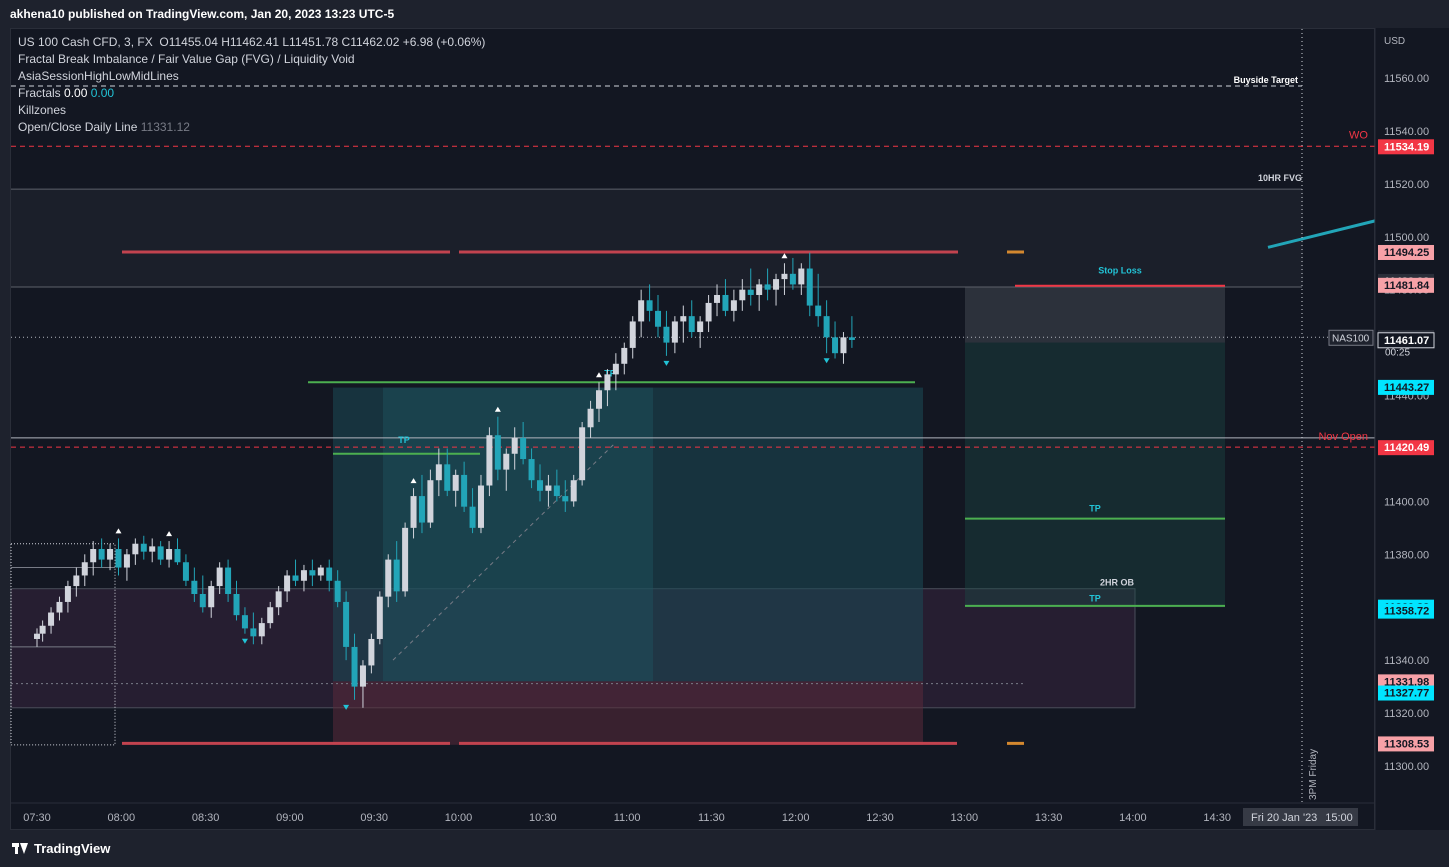 This screenshot has height=867, width=1449. Describe the element at coordinates (1406, 238) in the screenshot. I see `price-tick-label: 11500.00` at that location.